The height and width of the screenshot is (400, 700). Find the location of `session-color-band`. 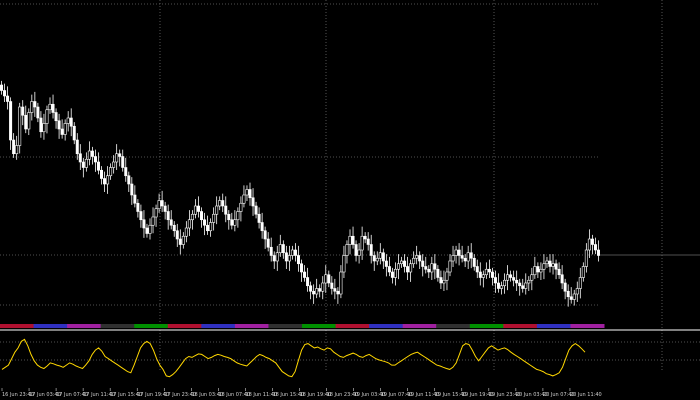

session-color-band is located at coordinates (302, 326).